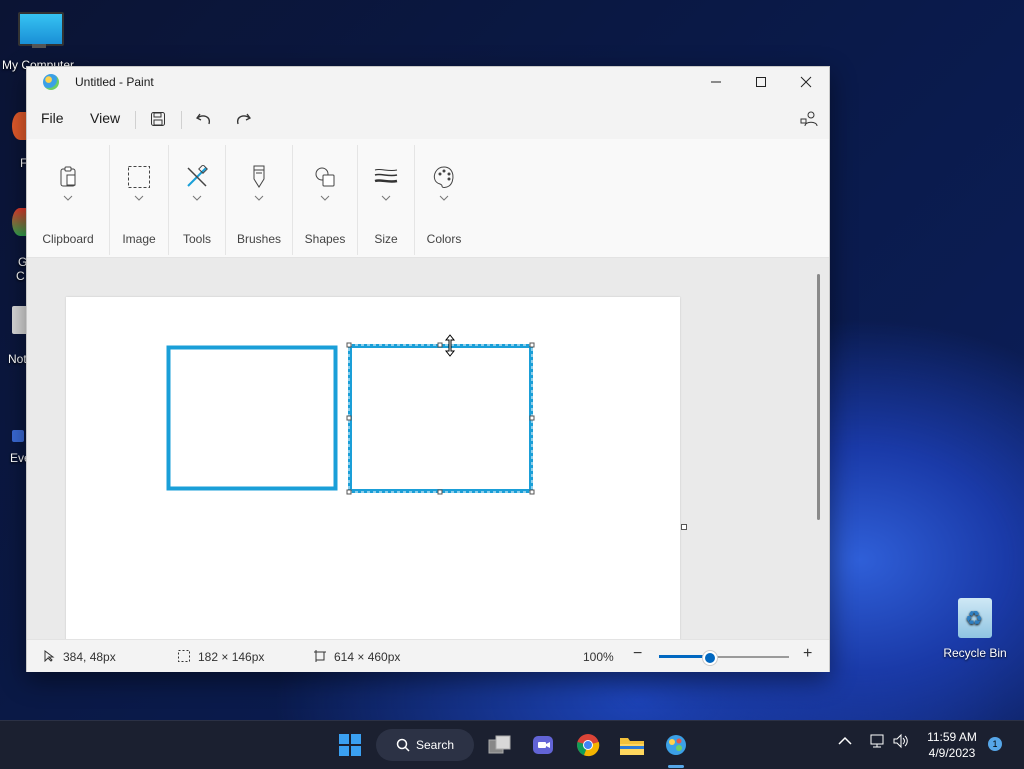 The width and height of the screenshot is (1024, 769). I want to click on brush-icon, so click(259, 177).